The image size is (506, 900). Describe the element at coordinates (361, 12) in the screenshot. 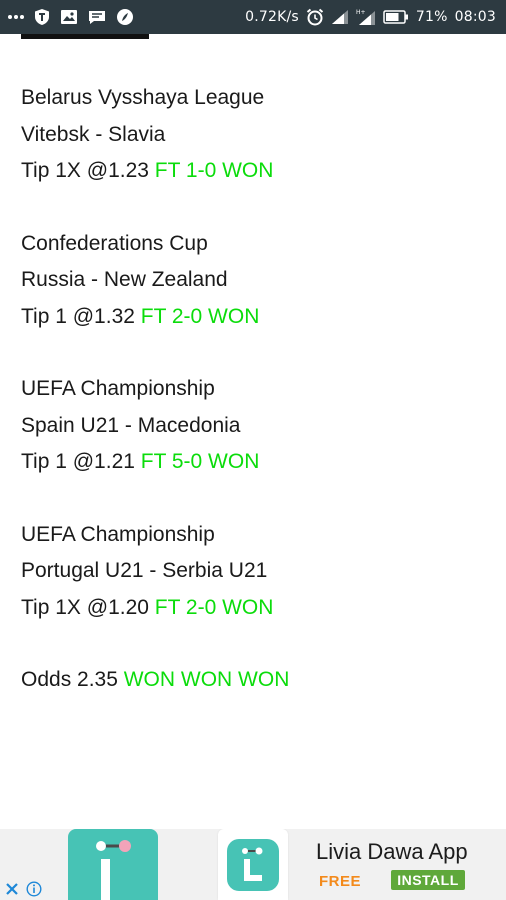

I see `svg-text: H+` at that location.